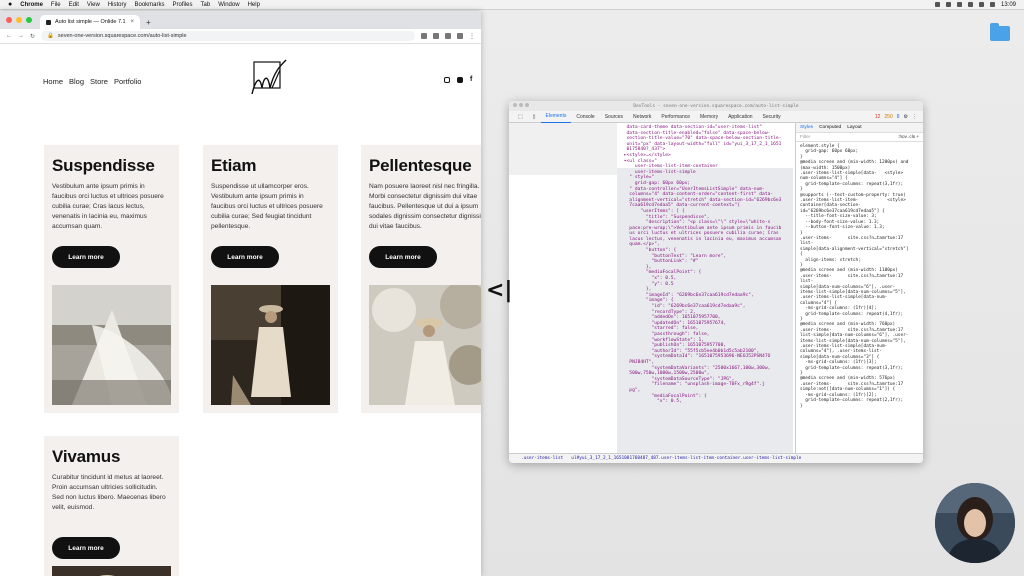 The image size is (1024, 576). What do you see at coordinates (534, 117) in the screenshot?
I see `device-toolbar-icon: ▯` at bounding box center [534, 117].